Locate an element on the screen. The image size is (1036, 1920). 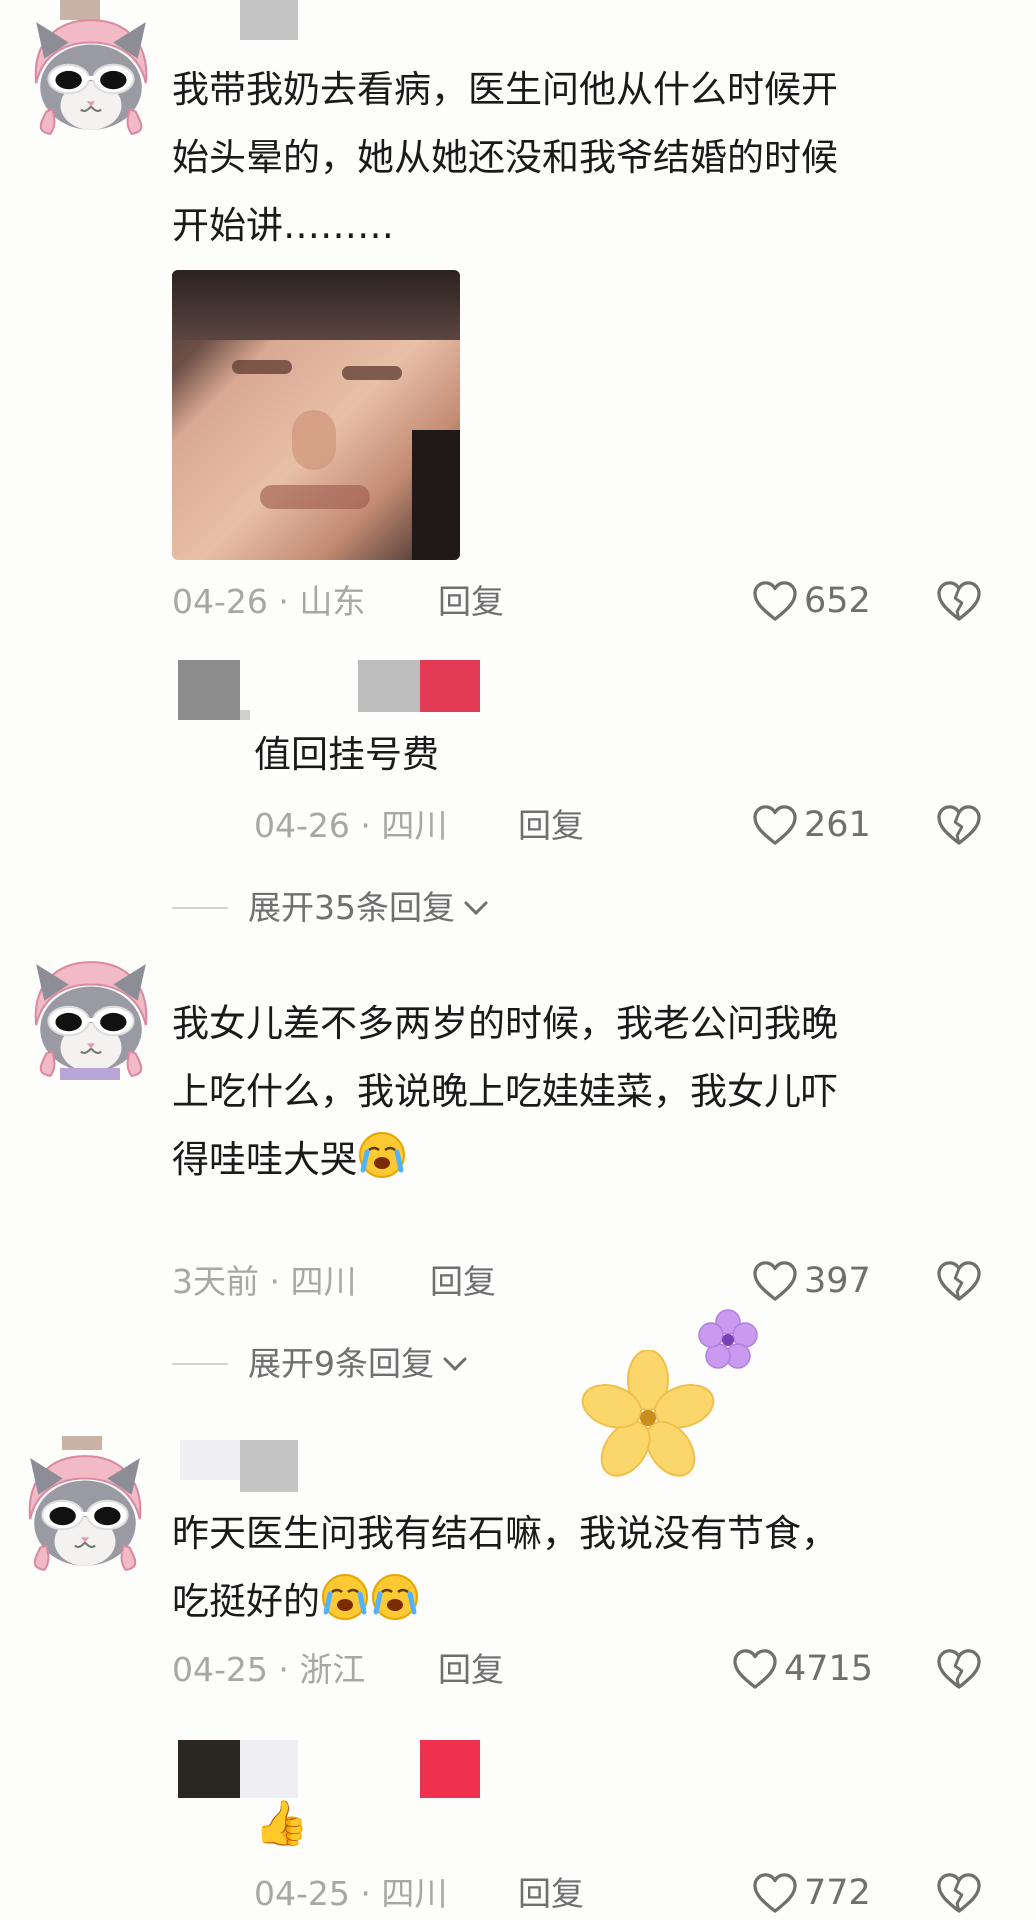
like-button: 772 is located at coordinates (811, 1893).